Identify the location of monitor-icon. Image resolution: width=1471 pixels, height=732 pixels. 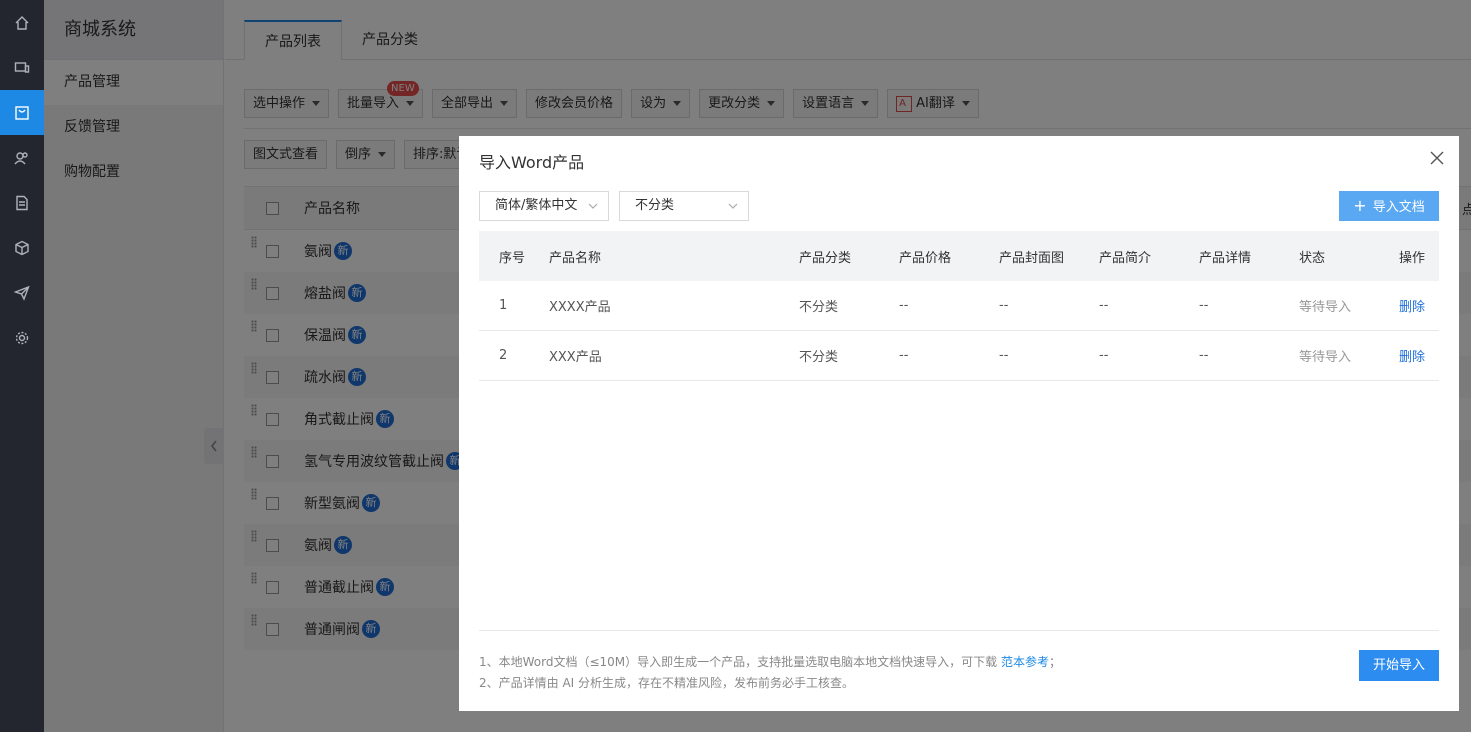
(22, 67).